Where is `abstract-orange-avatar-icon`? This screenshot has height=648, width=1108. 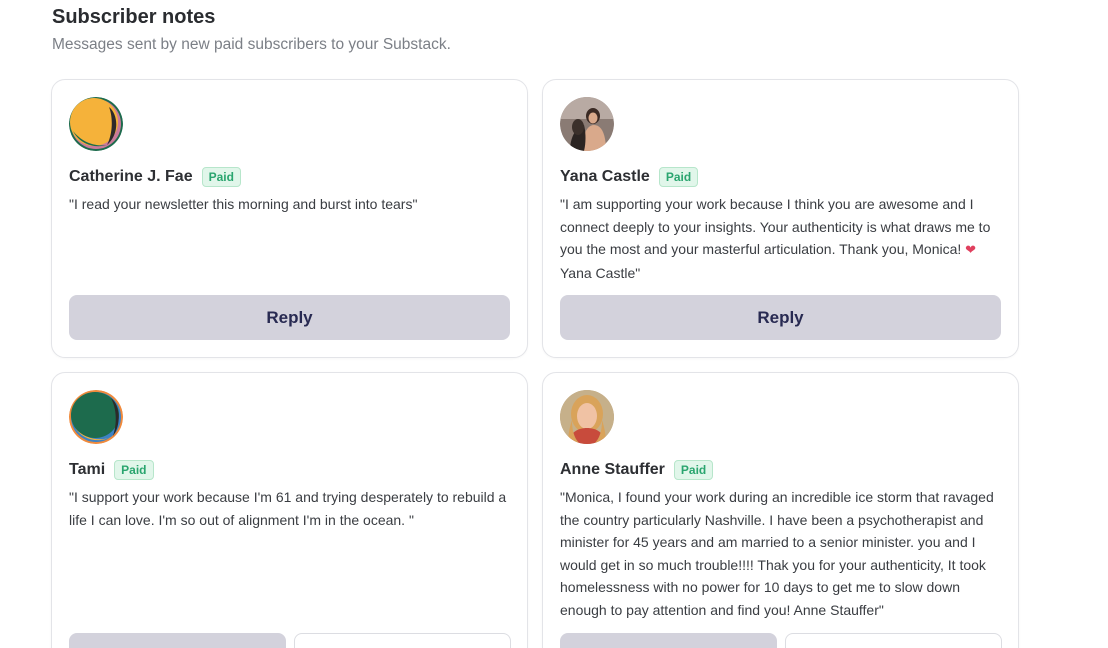
abstract-orange-avatar-icon is located at coordinates (96, 124).